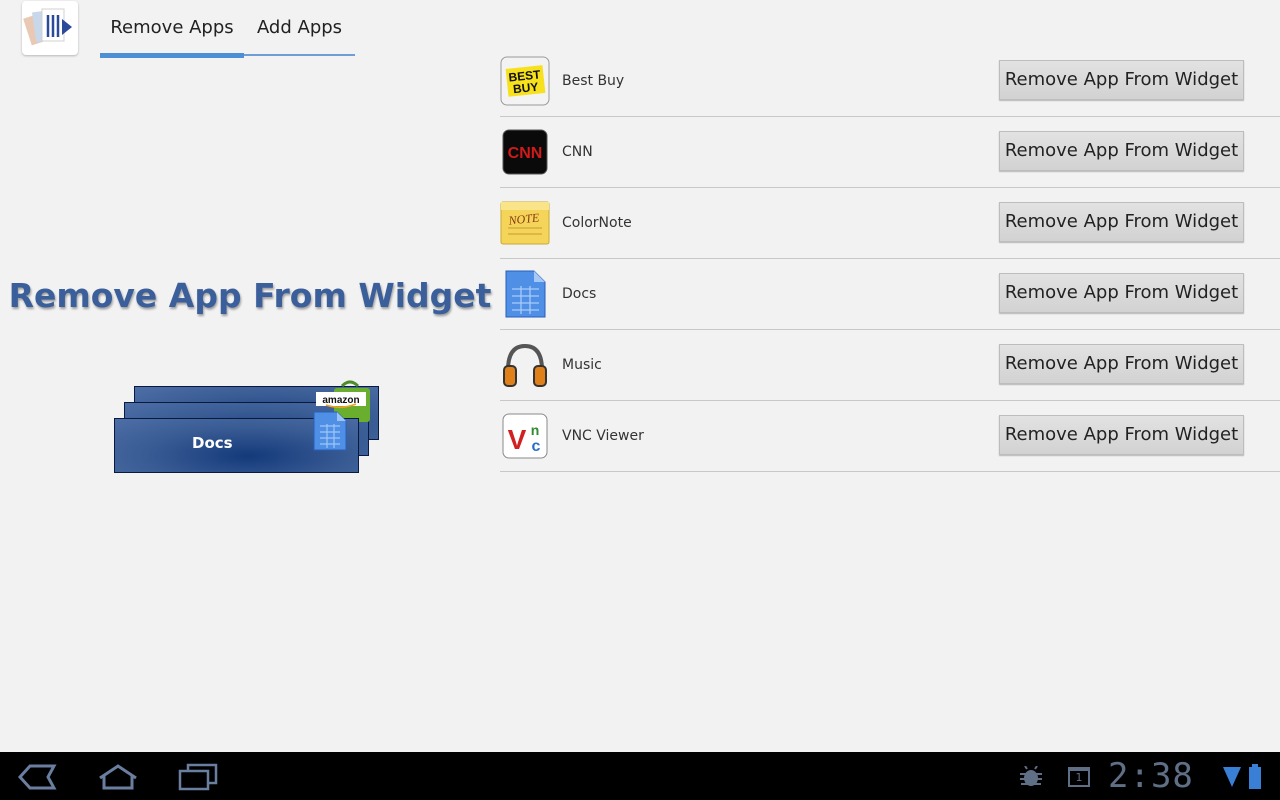 Image resolution: width=1280 pixels, height=800 pixels. Describe the element at coordinates (593, 81) in the screenshot. I see `app-name: Best Buy` at that location.